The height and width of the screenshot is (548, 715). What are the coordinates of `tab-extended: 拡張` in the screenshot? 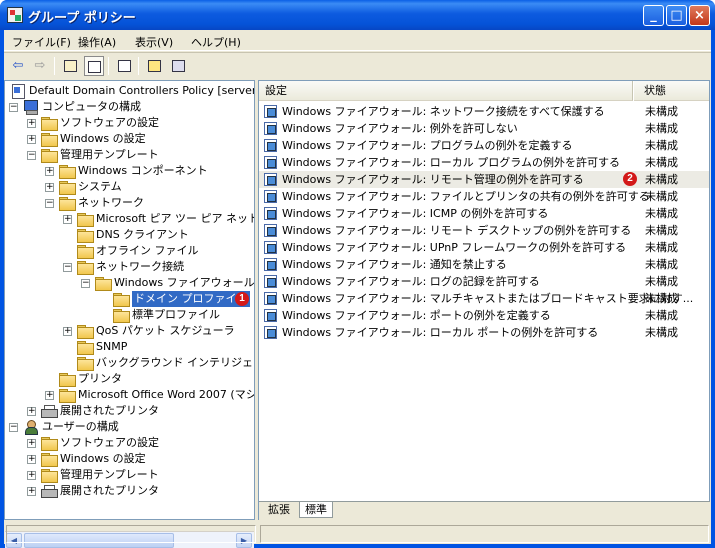 It's located at (279, 510).